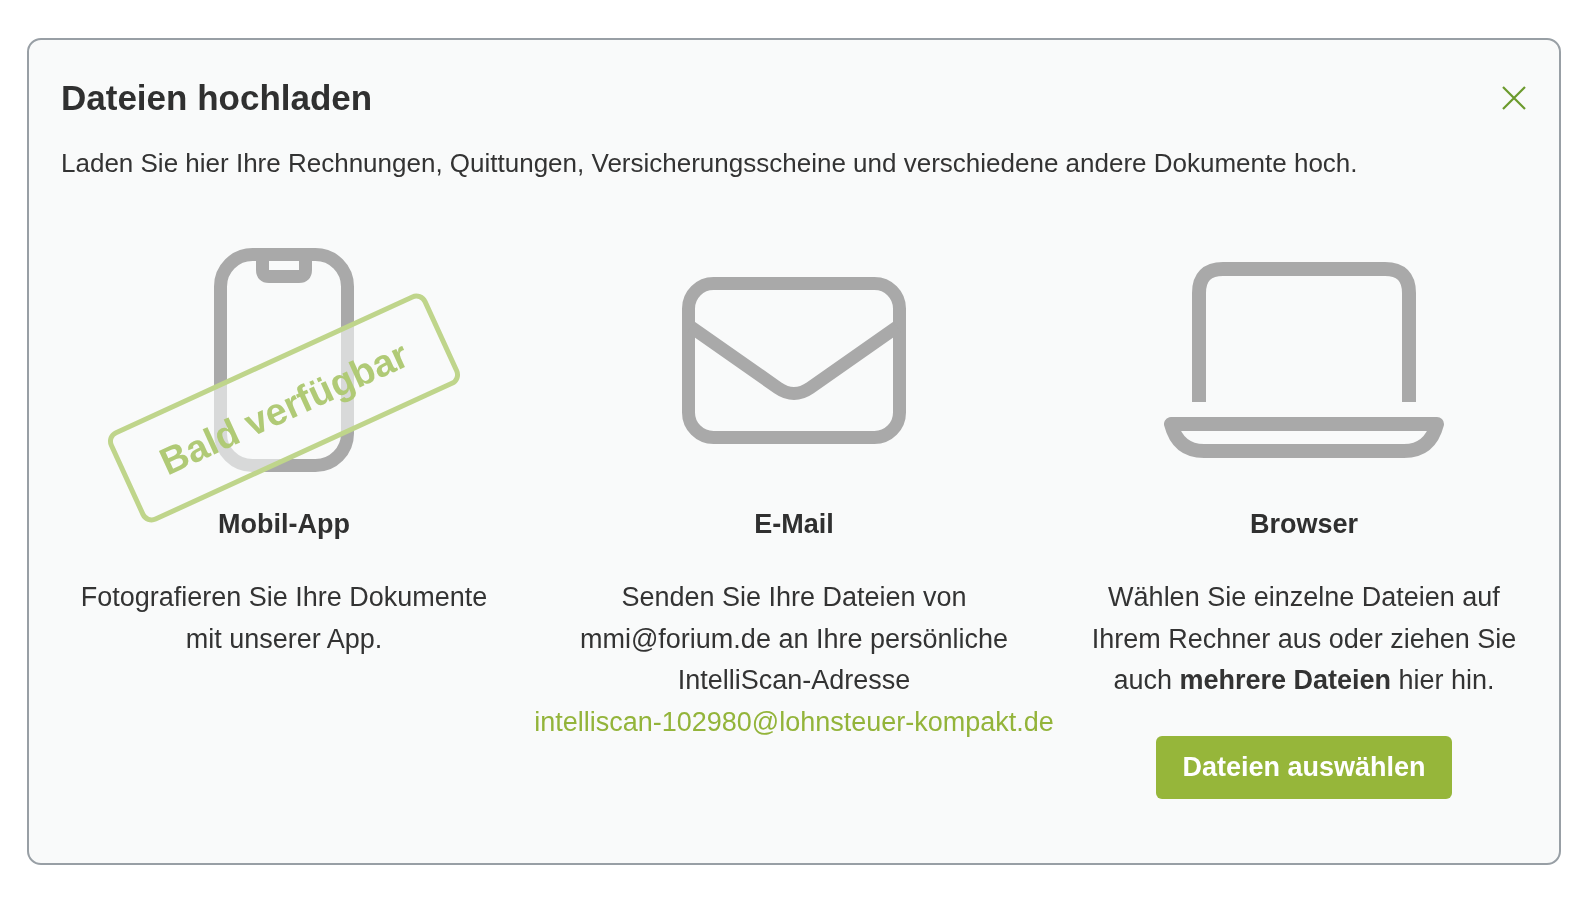  I want to click on laptop-icon, so click(1304, 360).